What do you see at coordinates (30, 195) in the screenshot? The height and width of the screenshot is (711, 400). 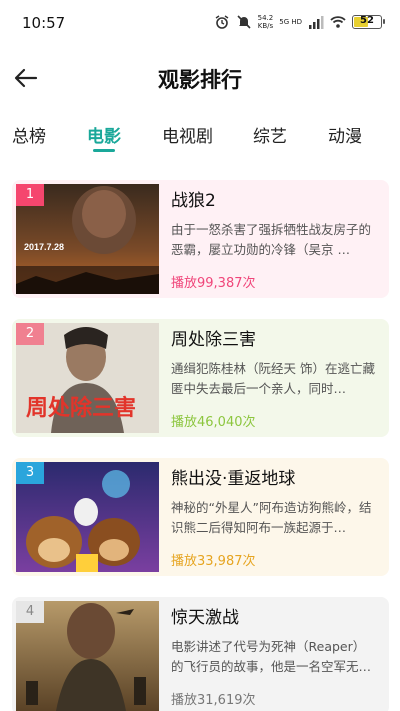 I see `rank-badge: 1` at bounding box center [30, 195].